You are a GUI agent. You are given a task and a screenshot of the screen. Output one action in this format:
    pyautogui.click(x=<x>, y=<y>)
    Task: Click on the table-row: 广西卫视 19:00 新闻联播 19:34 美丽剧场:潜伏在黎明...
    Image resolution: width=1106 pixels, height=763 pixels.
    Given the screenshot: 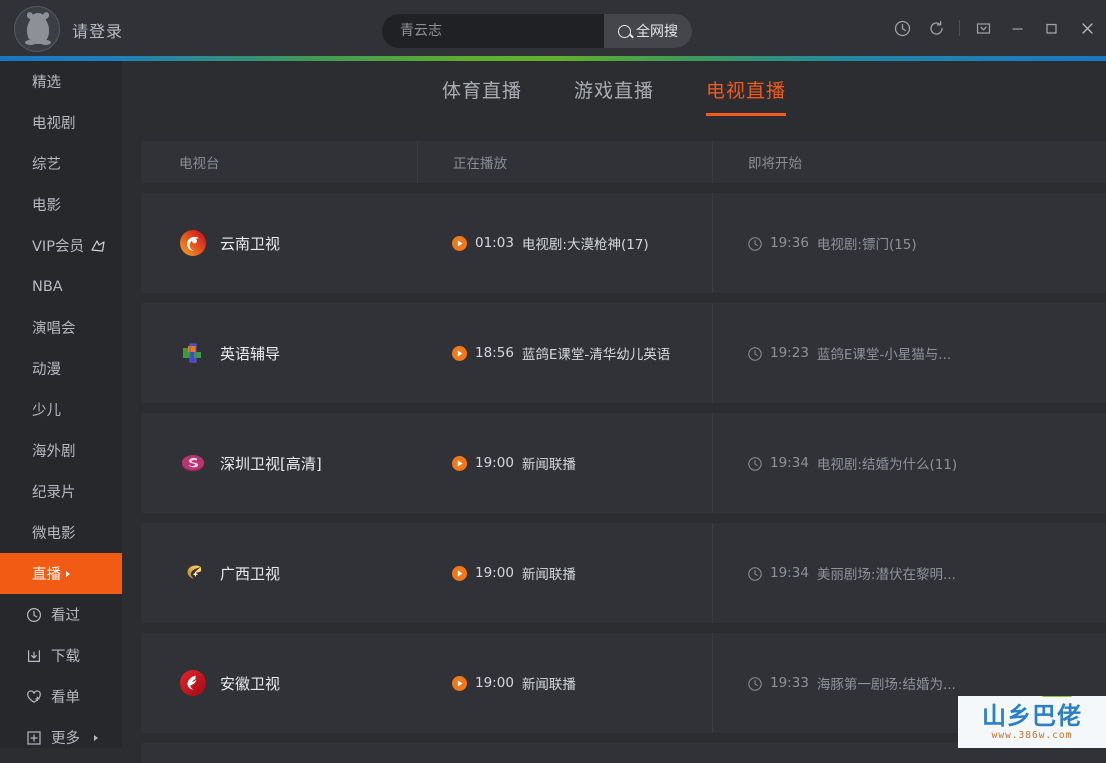 What is the action you would take?
    pyautogui.click(x=623, y=573)
    